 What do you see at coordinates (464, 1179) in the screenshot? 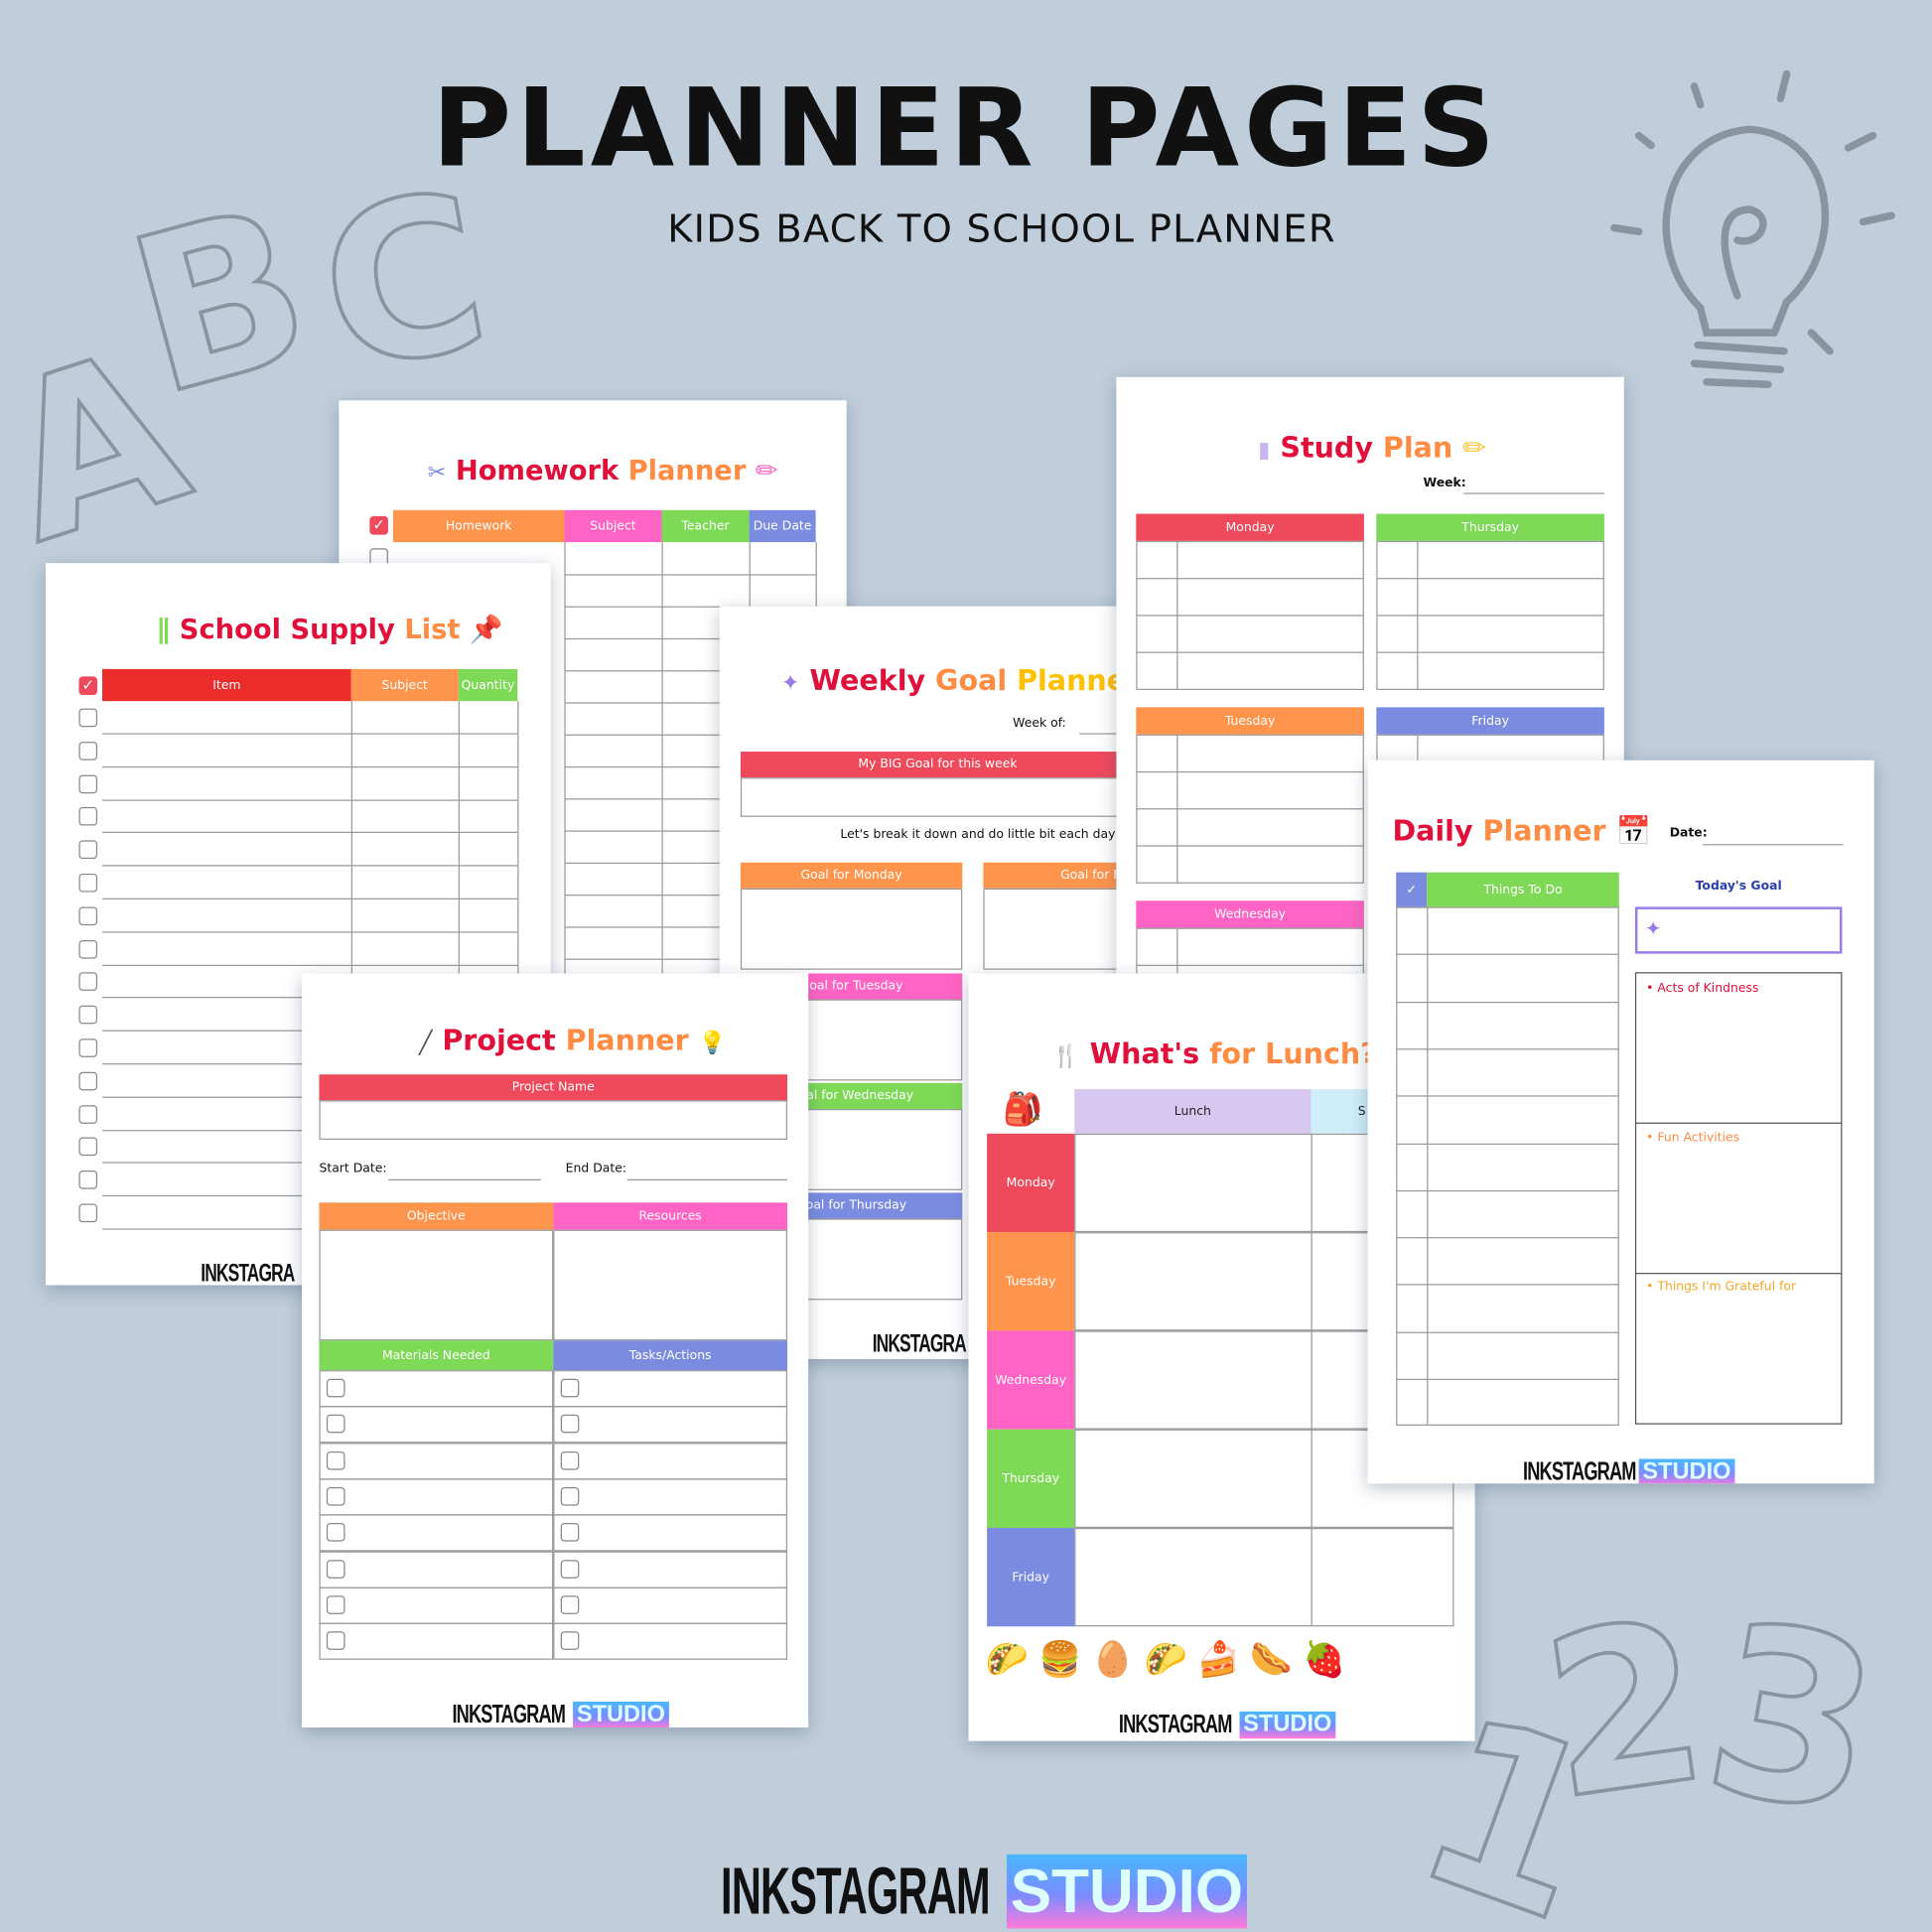
I see `start-date-field` at bounding box center [464, 1179].